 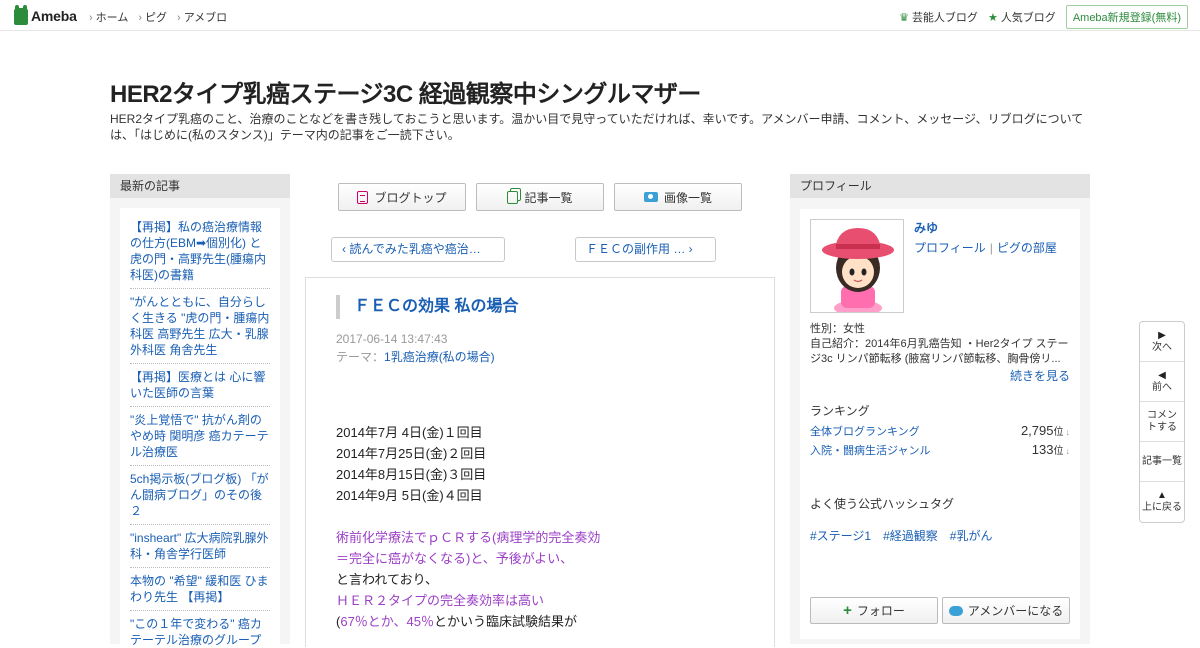 What do you see at coordinates (1040, 375) in the screenshot?
I see `read-more-link: 続きを見る` at bounding box center [1040, 375].